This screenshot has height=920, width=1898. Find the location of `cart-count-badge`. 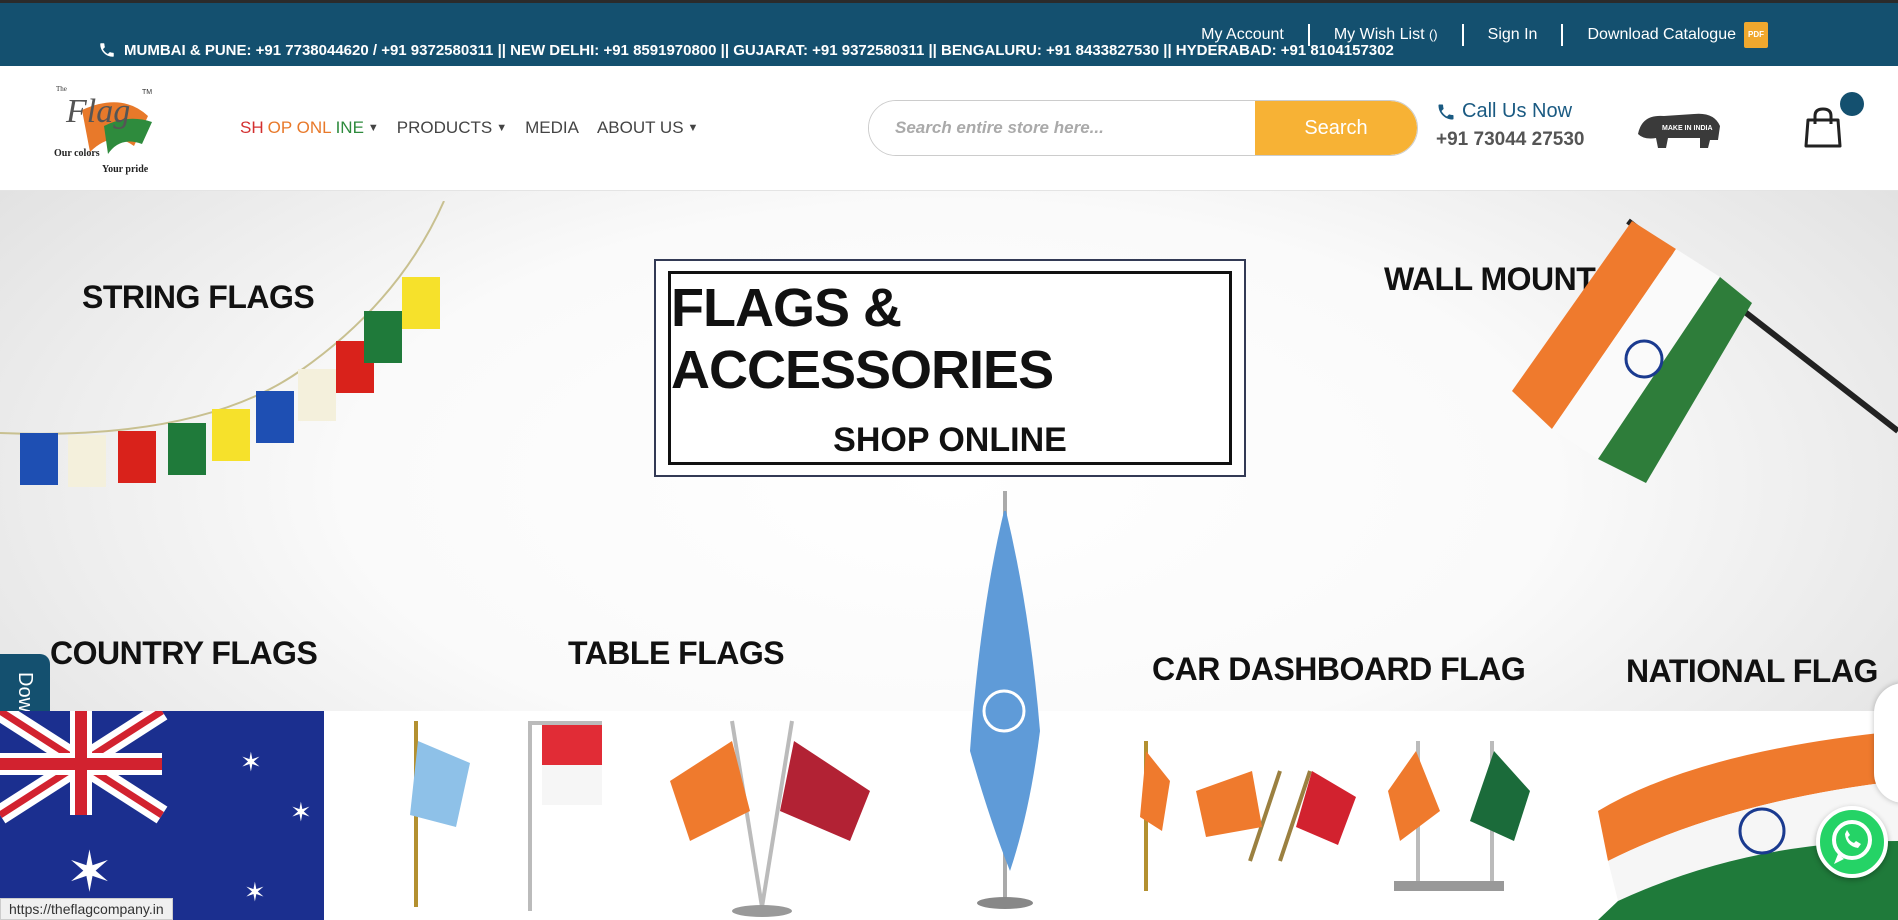

cart-count-badge is located at coordinates (1852, 104).